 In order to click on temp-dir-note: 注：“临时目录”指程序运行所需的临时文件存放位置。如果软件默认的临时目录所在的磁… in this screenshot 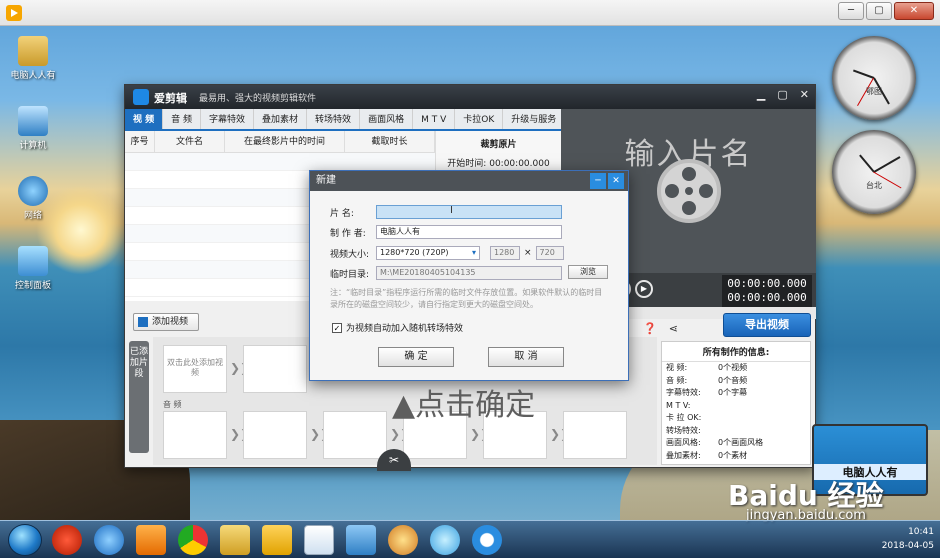, I will do `click(466, 298)`.